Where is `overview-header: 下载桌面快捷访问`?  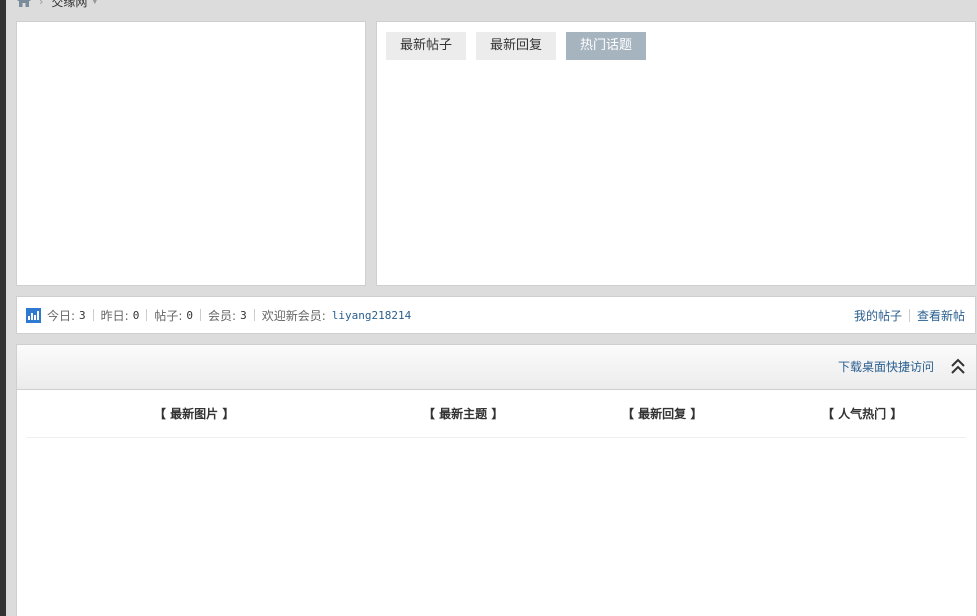
overview-header: 下载桌面快捷访问 is located at coordinates (496, 367).